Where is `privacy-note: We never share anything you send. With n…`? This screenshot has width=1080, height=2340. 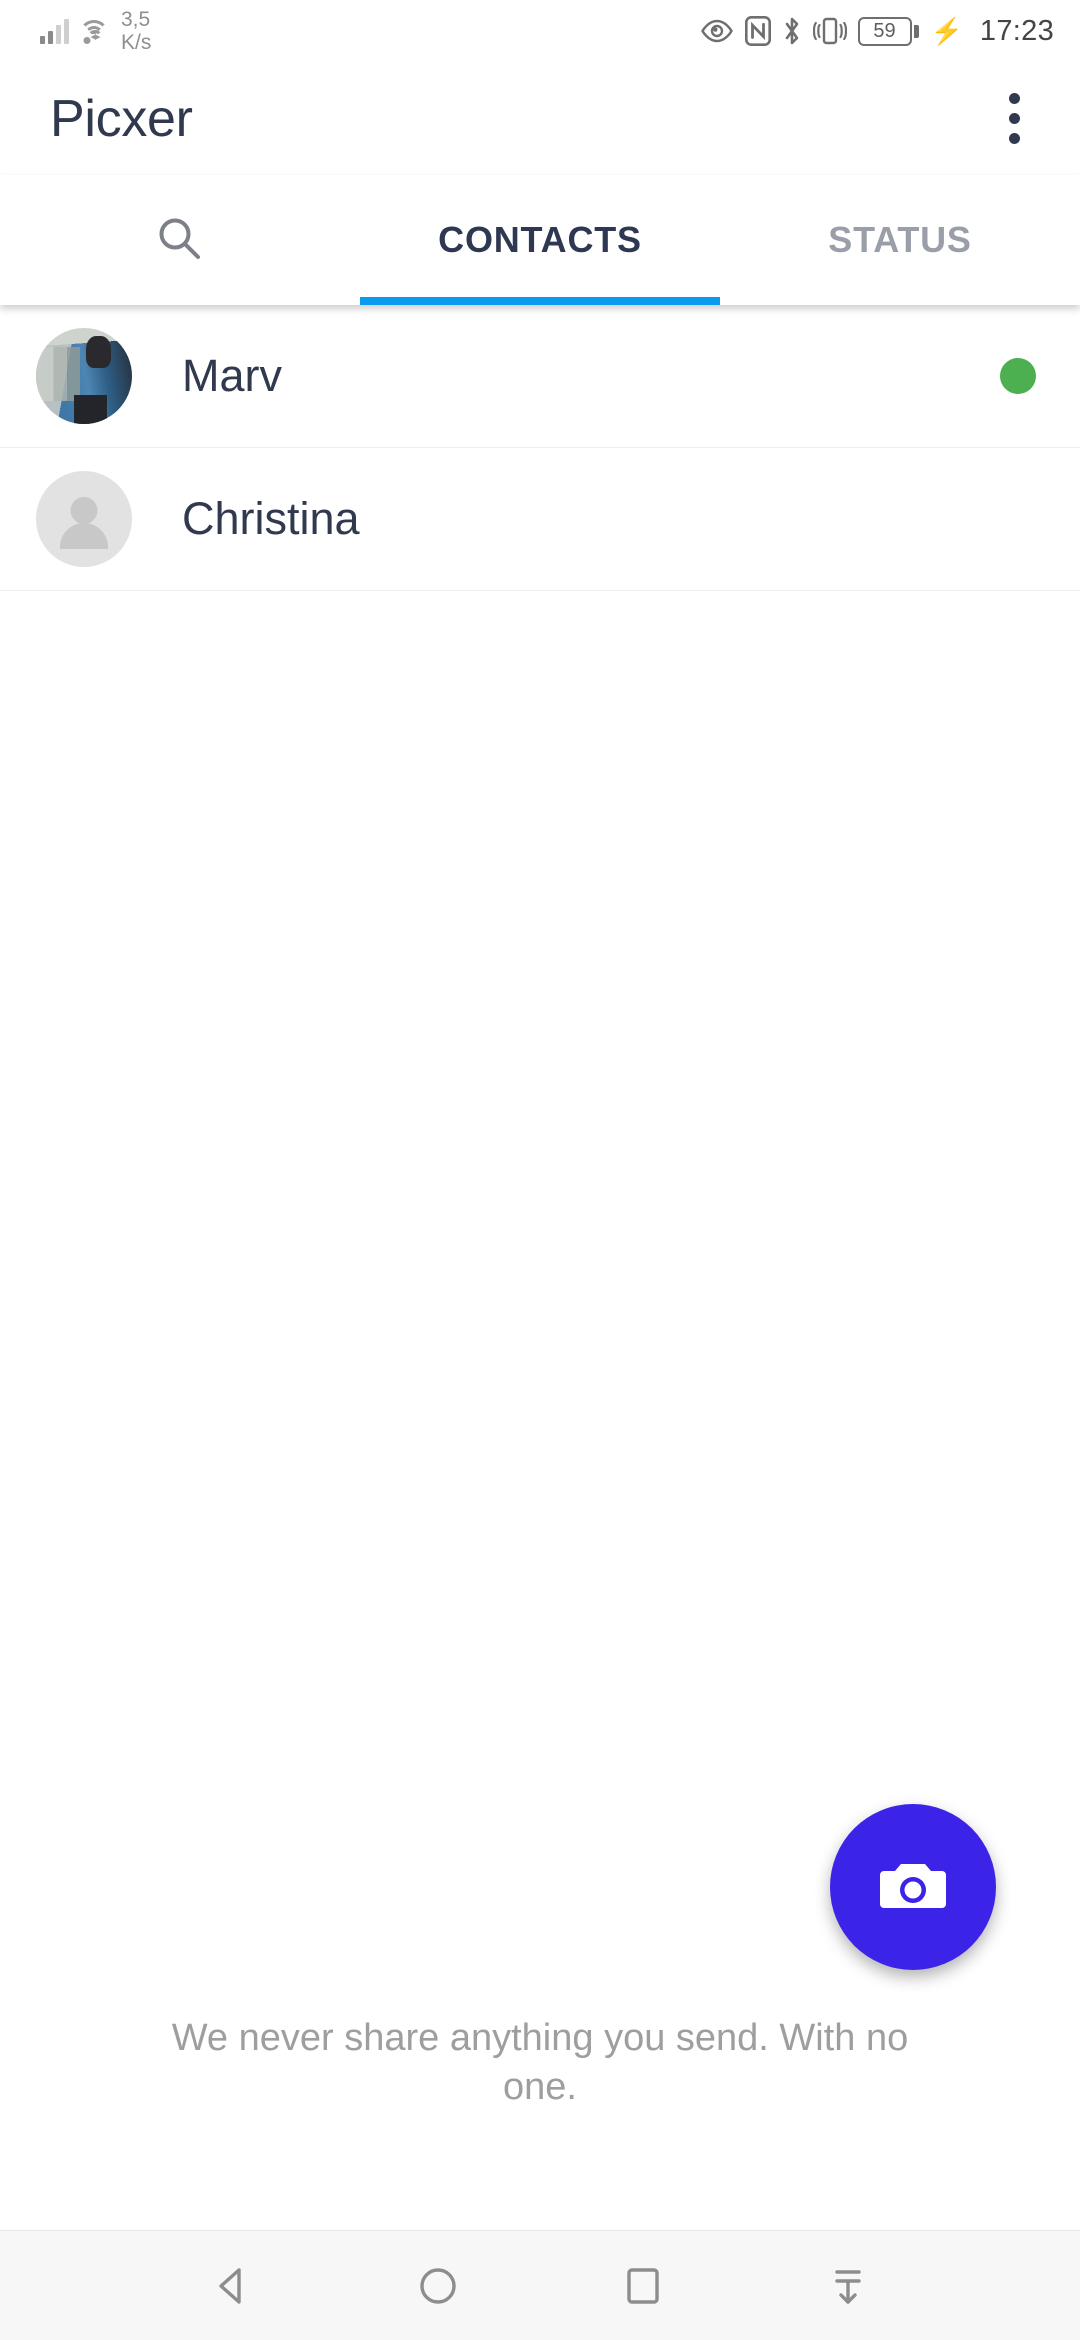 privacy-note: We never share anything you send. With n… is located at coordinates (540, 2062).